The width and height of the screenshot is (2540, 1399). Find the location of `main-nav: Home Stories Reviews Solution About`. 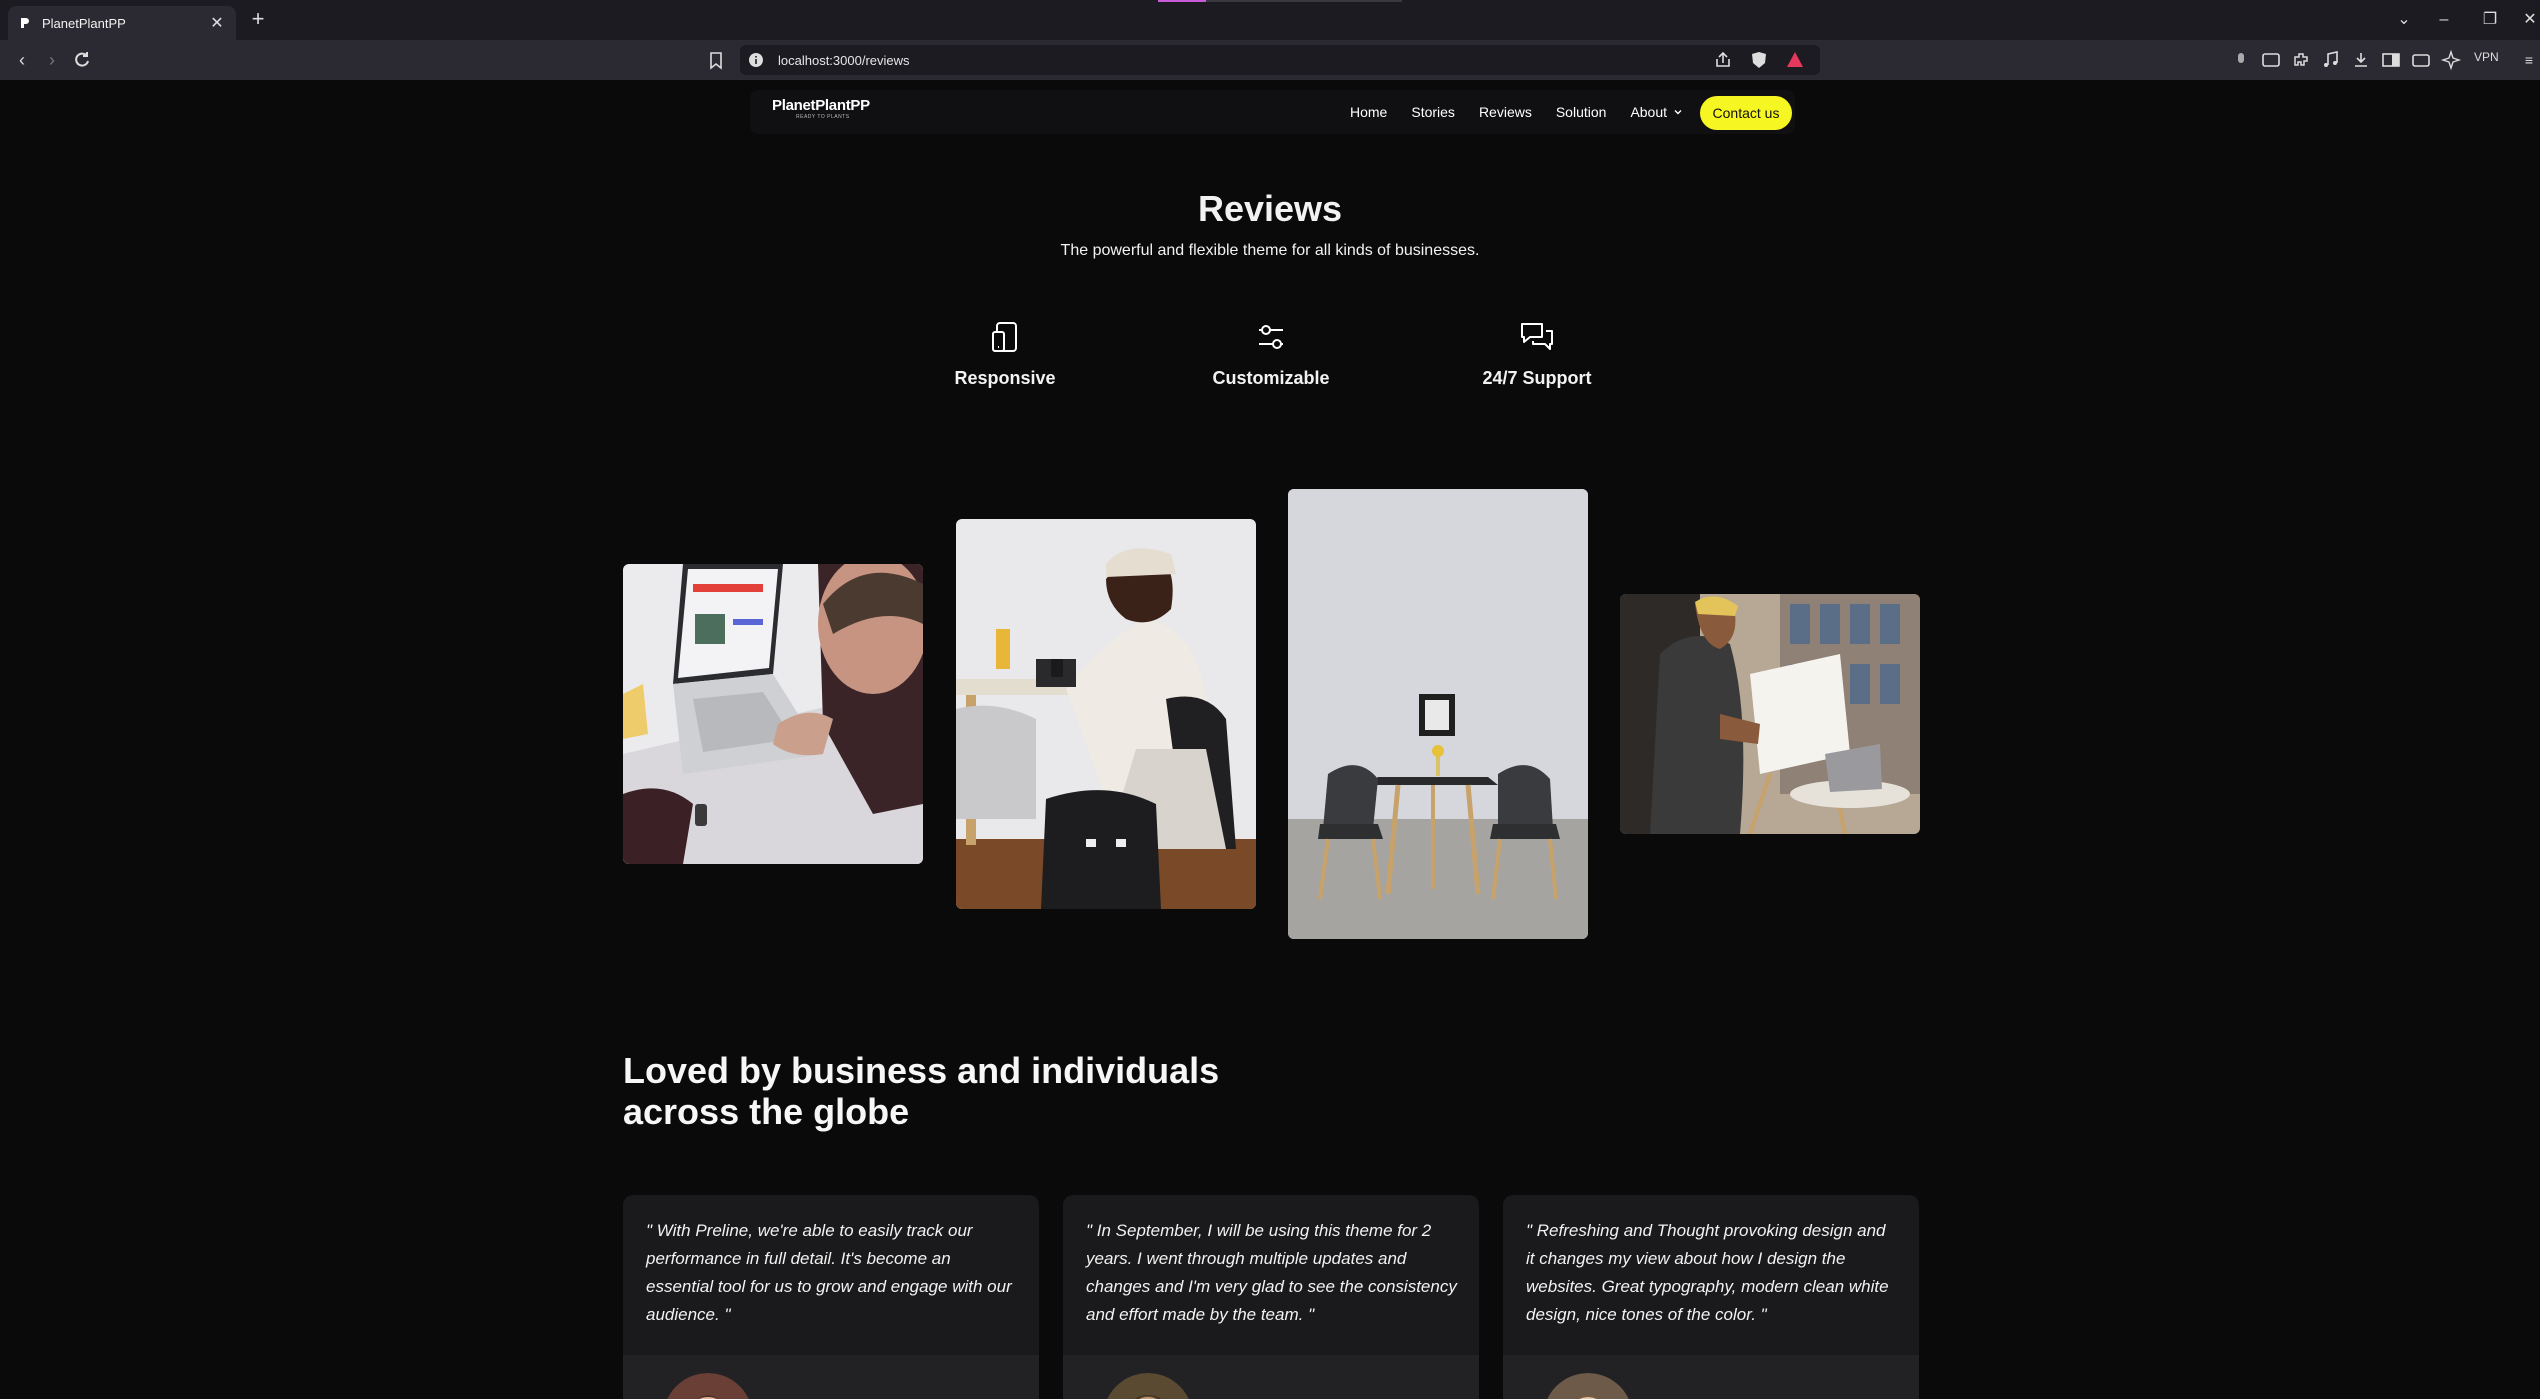

main-nav: Home Stories Reviews Solution About is located at coordinates (1528, 112).